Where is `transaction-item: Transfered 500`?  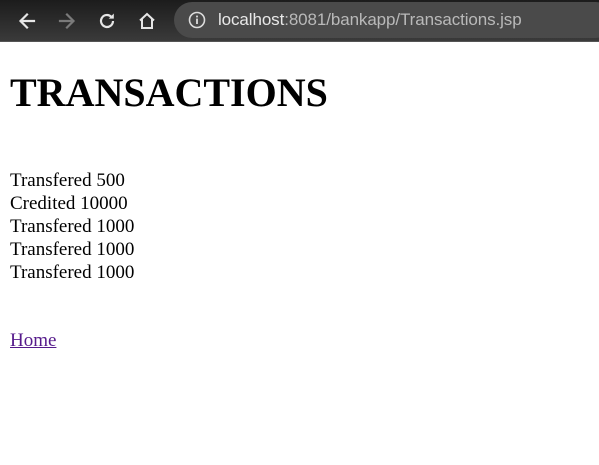 transaction-item: Transfered 500 is located at coordinates (67, 180).